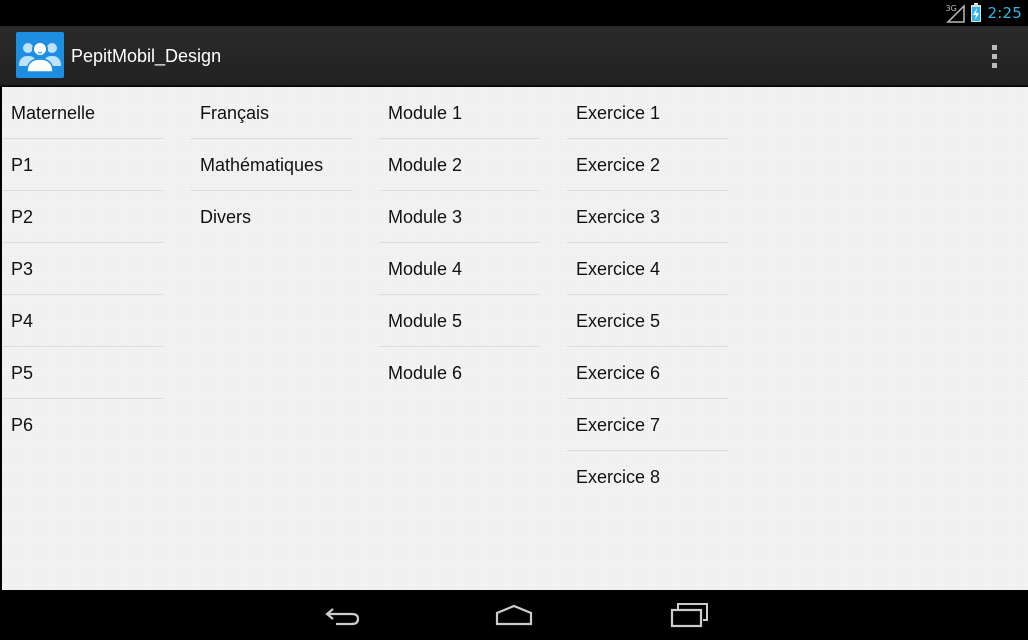  Describe the element at coordinates (647, 113) in the screenshot. I see `list-item-exercise: Exercice 1` at that location.